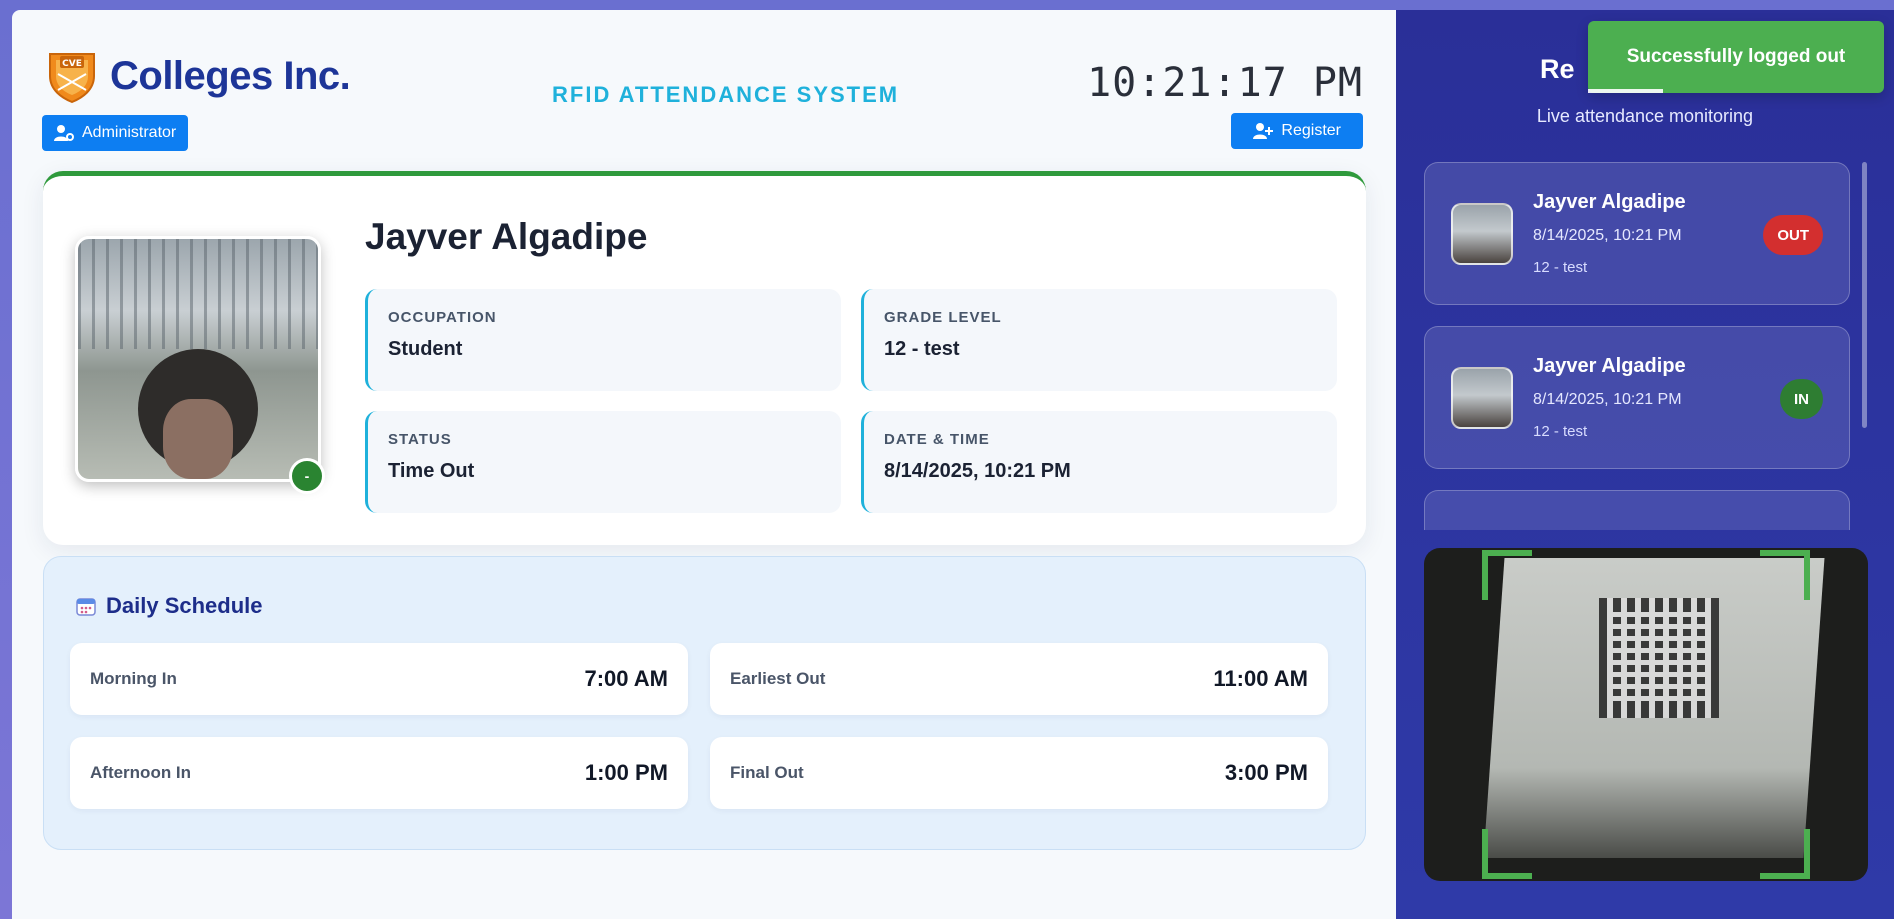  Describe the element at coordinates (198, 294) in the screenshot. I see `photo-background` at that location.